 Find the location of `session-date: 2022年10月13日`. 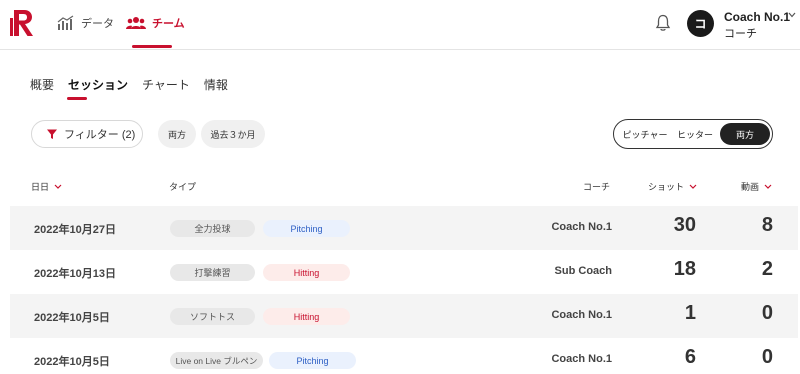

session-date: 2022年10月13日 is located at coordinates (75, 274).